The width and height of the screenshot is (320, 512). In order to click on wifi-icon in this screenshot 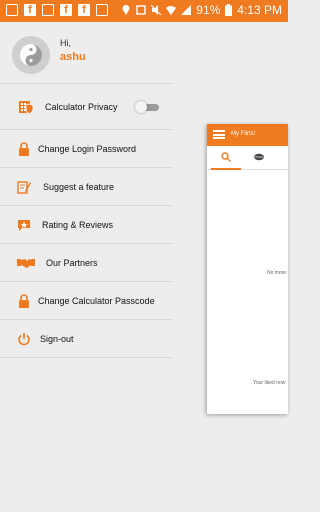, I will do `click(171, 10)`.